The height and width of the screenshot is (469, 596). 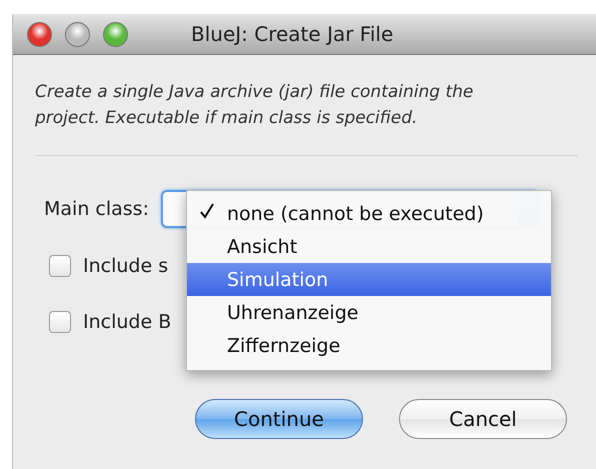 I want to click on menu-item: none (cannot be executed), so click(x=369, y=213).